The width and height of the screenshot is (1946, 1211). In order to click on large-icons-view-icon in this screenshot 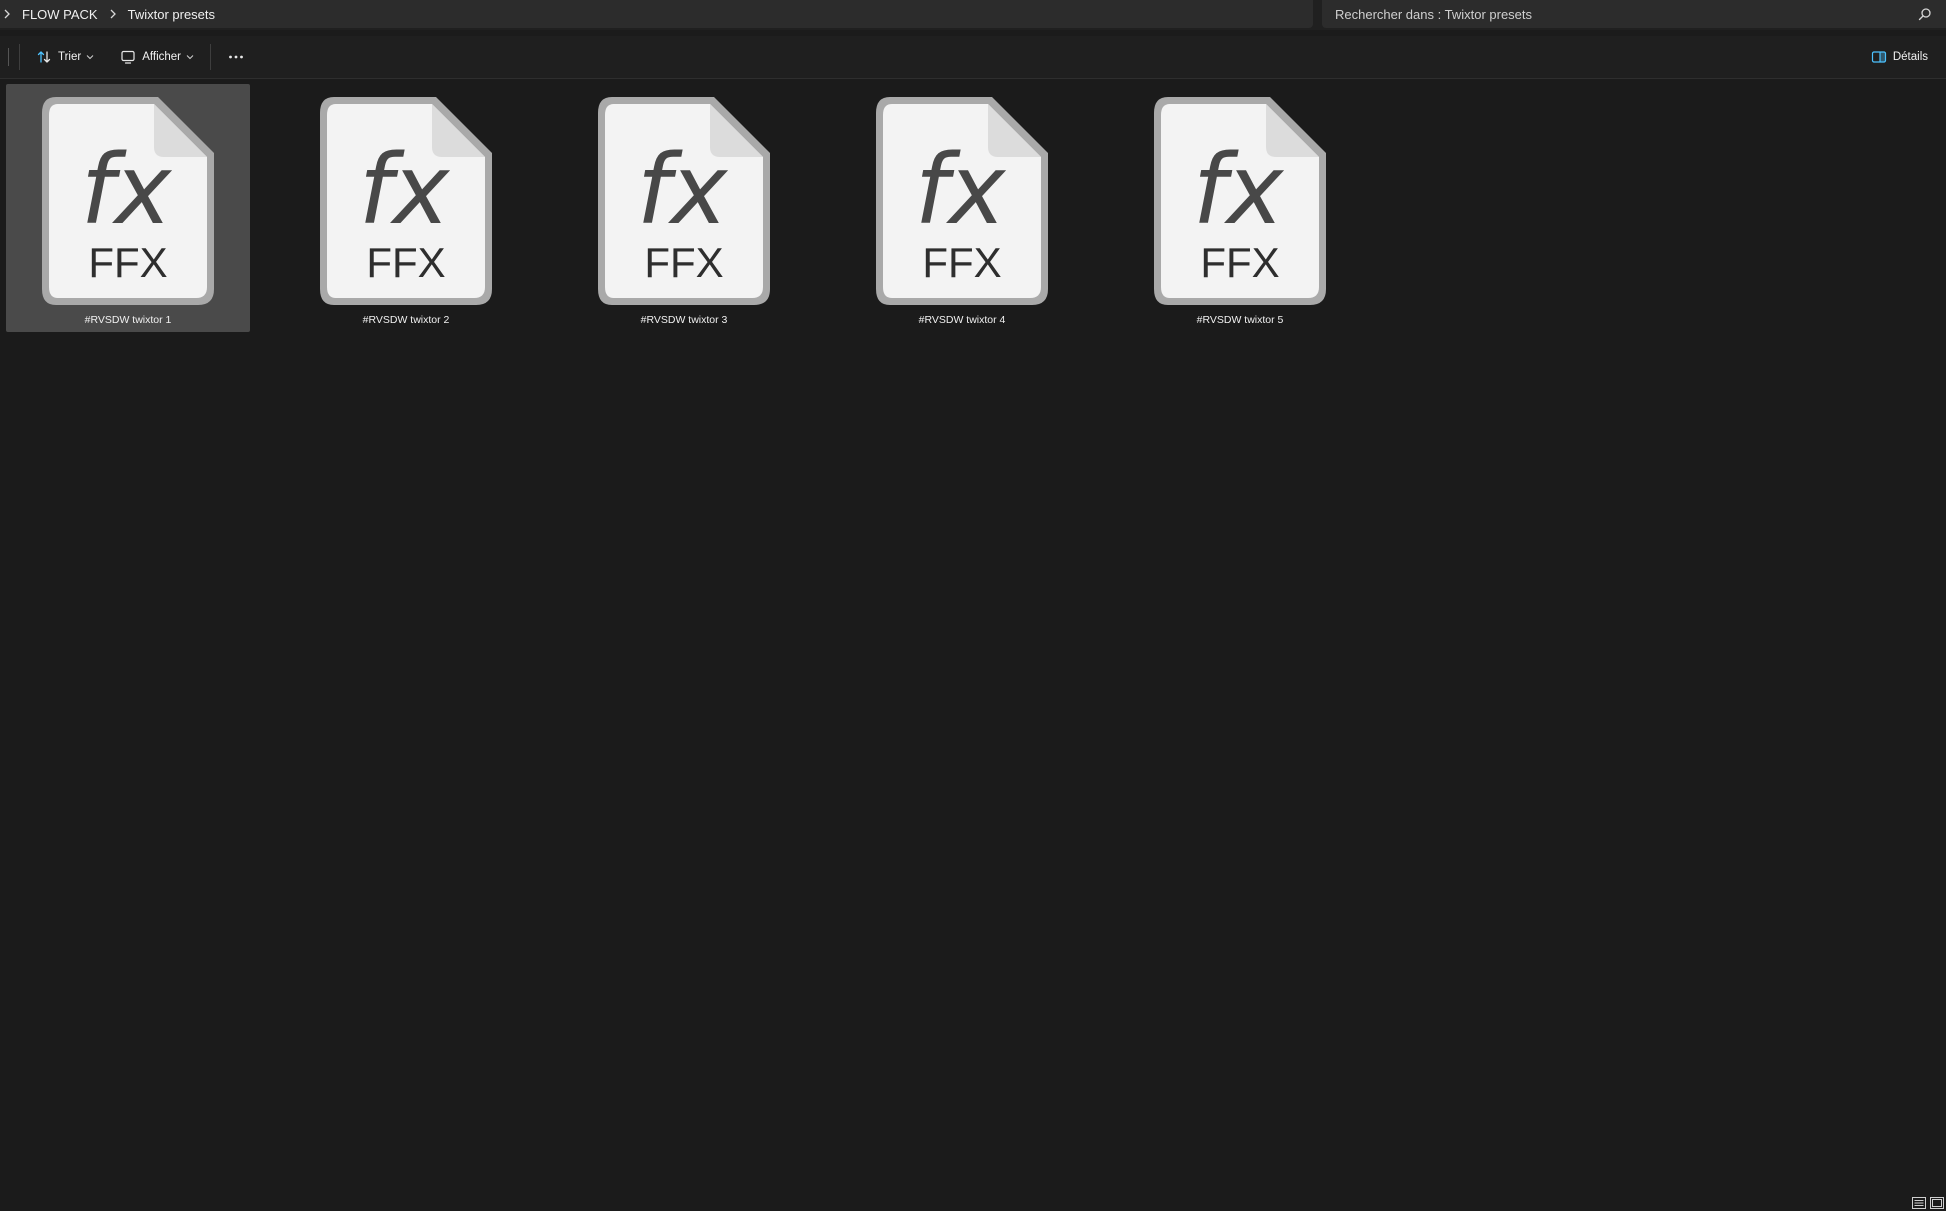, I will do `click(1937, 1203)`.